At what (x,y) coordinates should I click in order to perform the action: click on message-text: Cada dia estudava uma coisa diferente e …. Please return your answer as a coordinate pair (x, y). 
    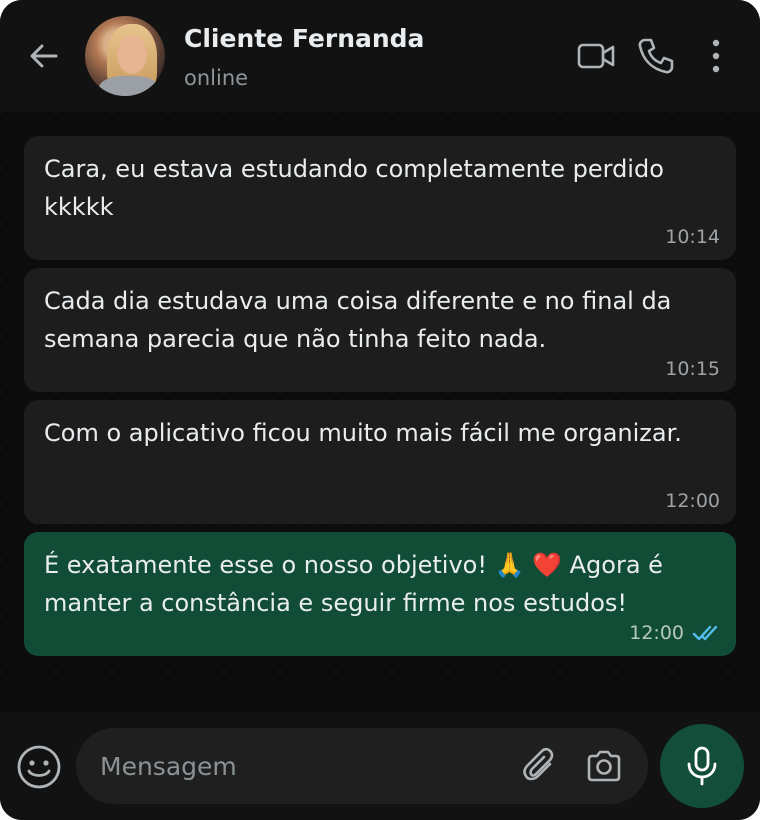
    Looking at the image, I should click on (358, 320).